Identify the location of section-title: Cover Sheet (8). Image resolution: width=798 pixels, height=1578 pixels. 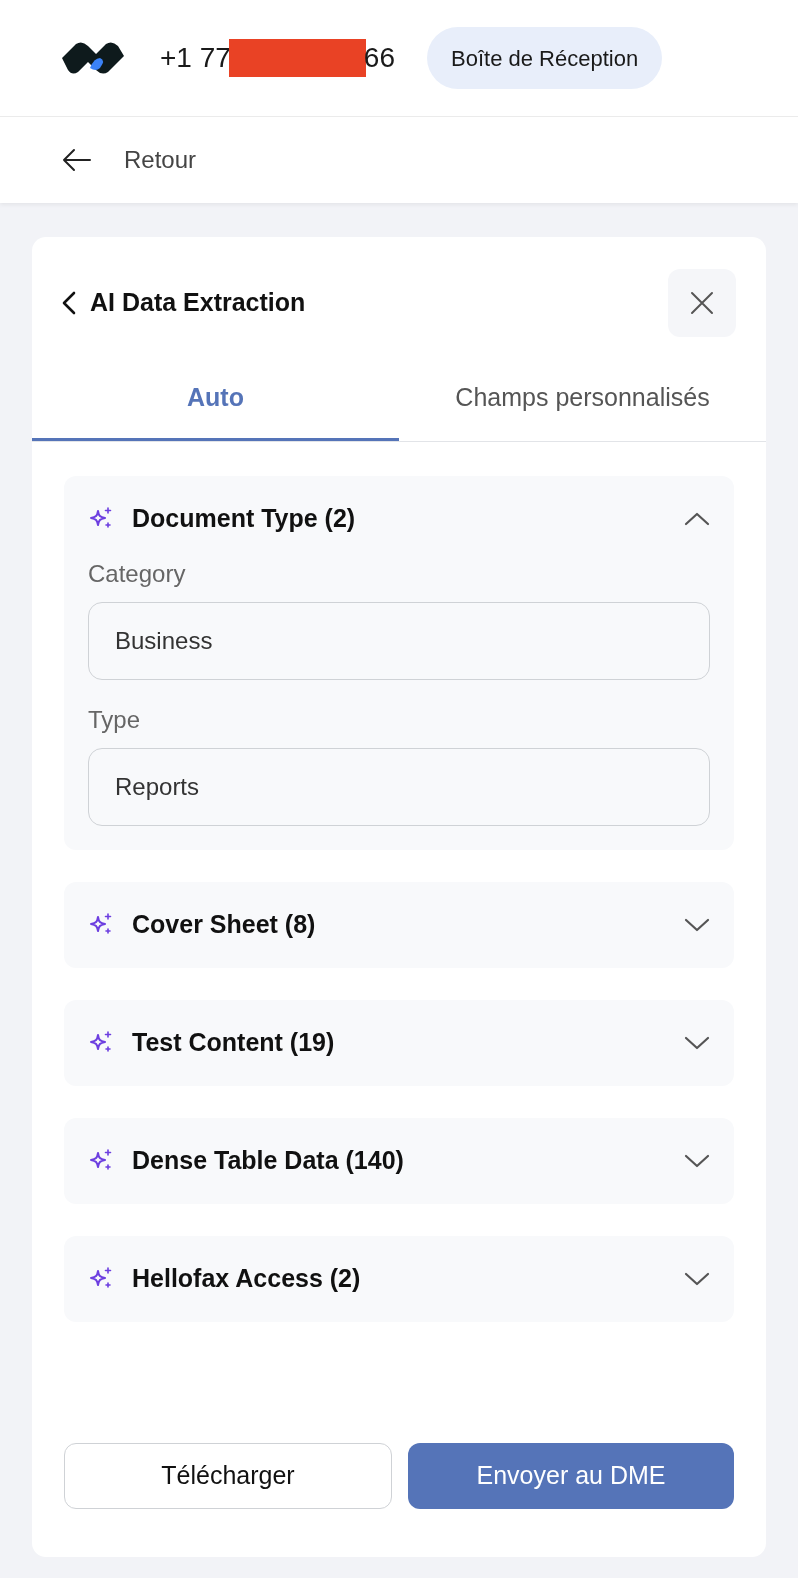
(399, 925).